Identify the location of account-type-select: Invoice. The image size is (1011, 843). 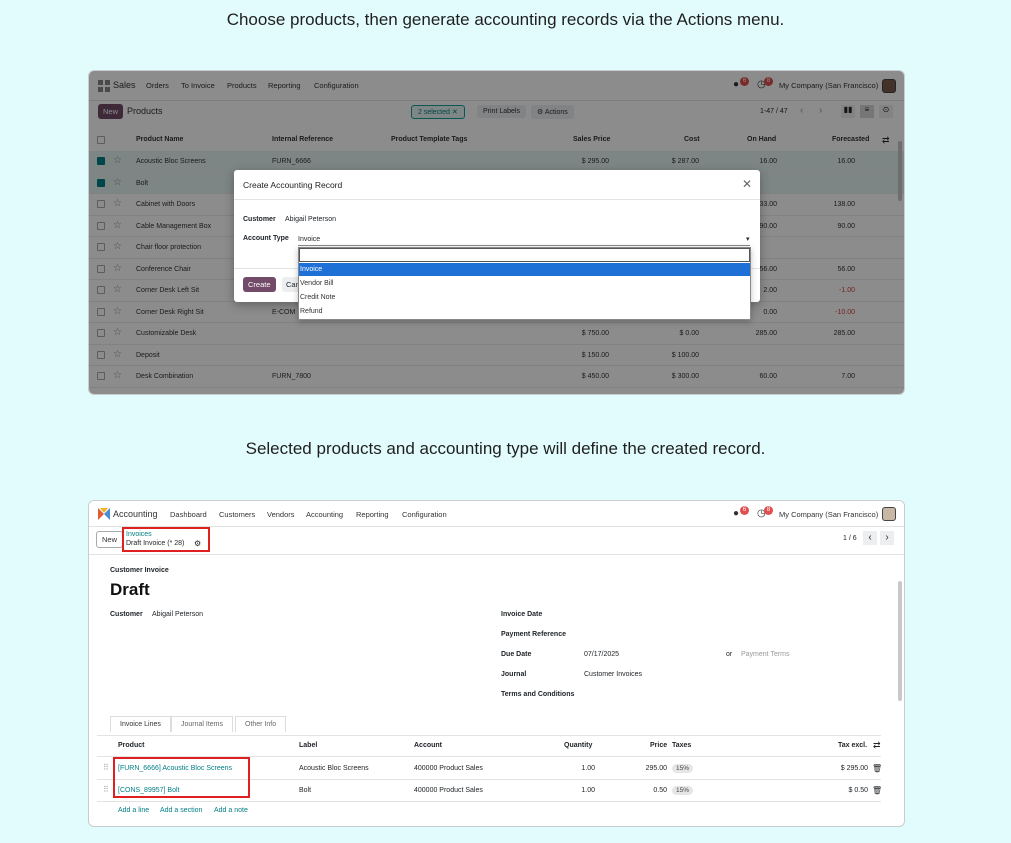
(309, 239).